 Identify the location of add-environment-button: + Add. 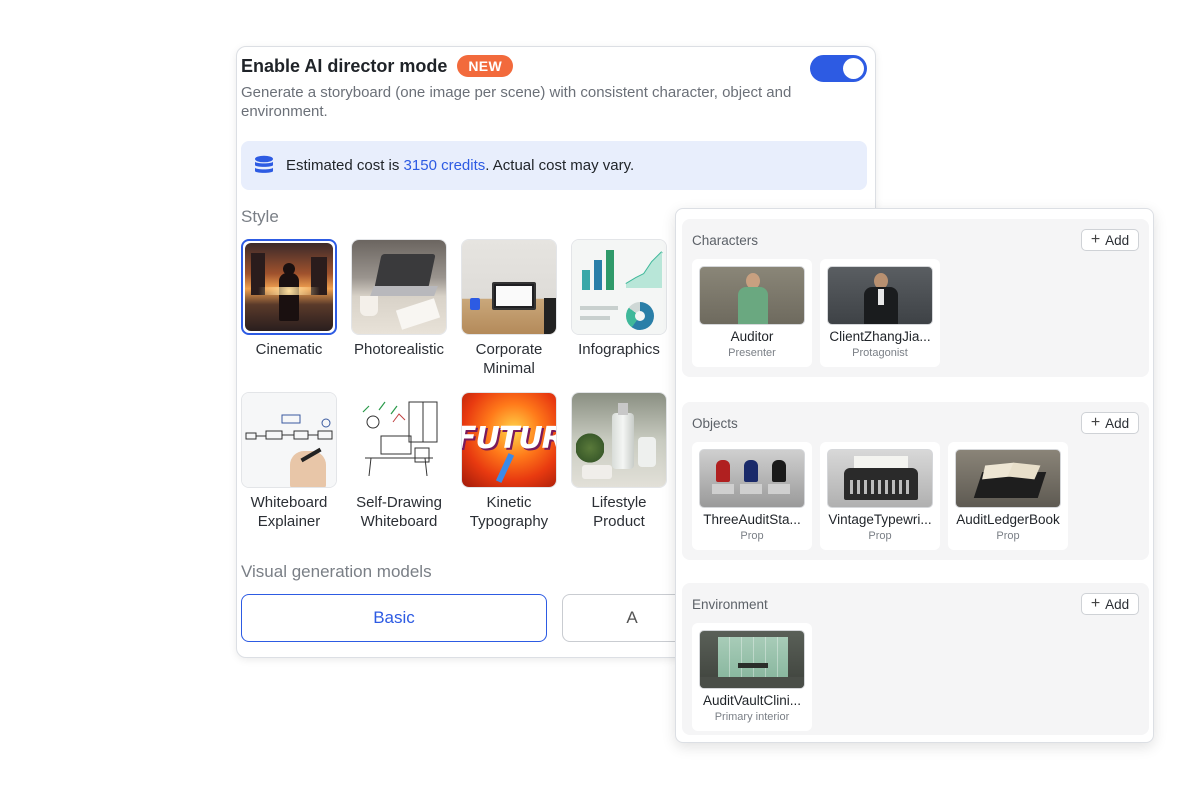
(1110, 604).